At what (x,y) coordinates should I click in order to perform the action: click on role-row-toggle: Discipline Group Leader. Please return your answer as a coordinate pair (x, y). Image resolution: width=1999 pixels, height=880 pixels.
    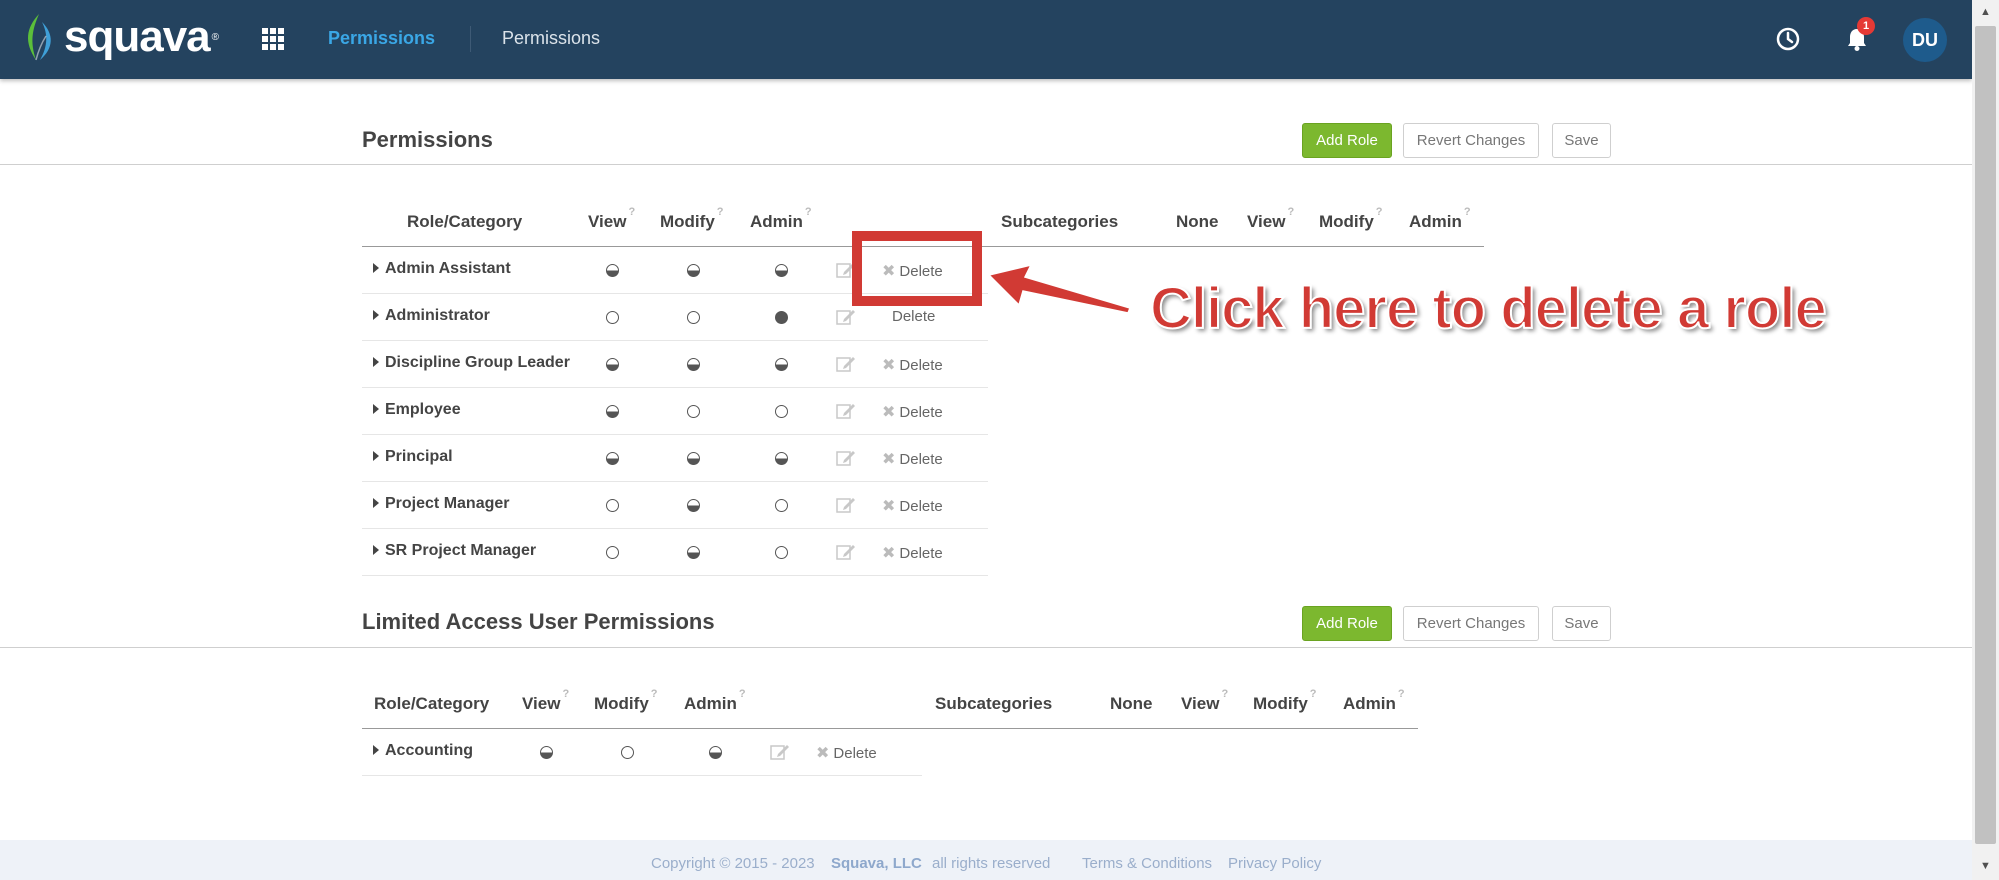
    Looking at the image, I should click on (471, 363).